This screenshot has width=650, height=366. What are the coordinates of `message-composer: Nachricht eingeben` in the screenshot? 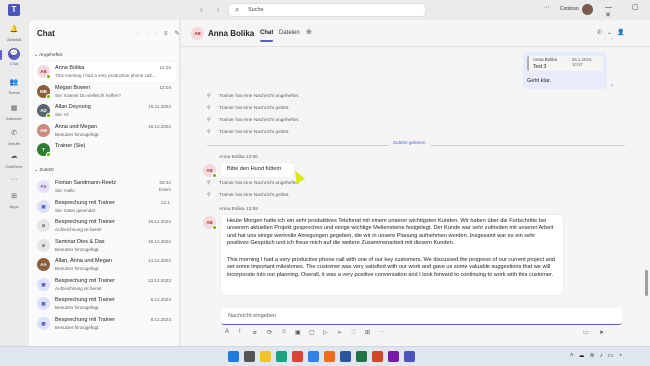 It's located at (421, 316).